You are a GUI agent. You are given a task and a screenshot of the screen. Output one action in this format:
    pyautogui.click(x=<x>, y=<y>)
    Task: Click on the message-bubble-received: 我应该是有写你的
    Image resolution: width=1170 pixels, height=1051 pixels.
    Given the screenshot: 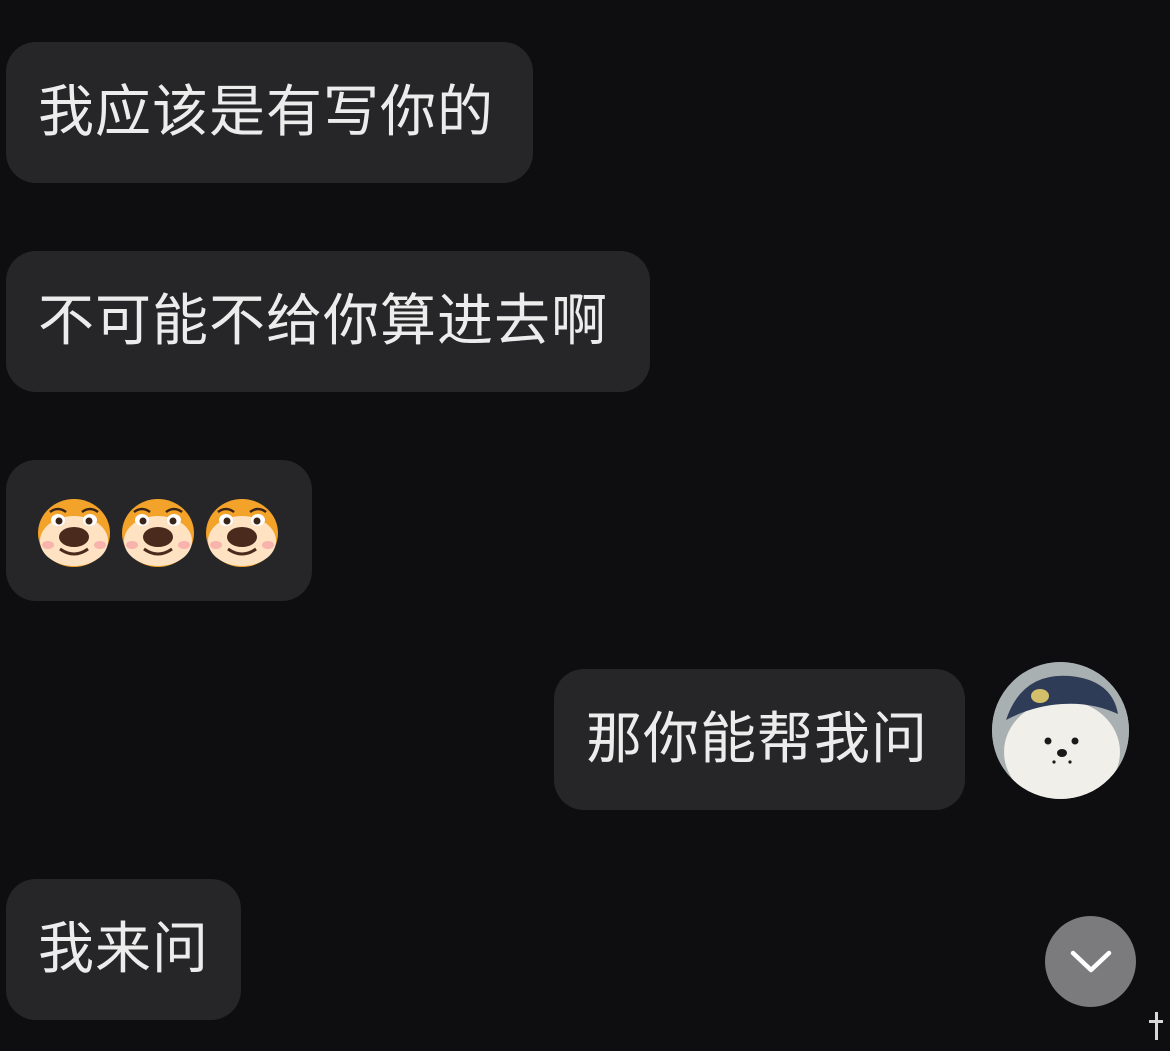 What is the action you would take?
    pyautogui.click(x=269, y=112)
    